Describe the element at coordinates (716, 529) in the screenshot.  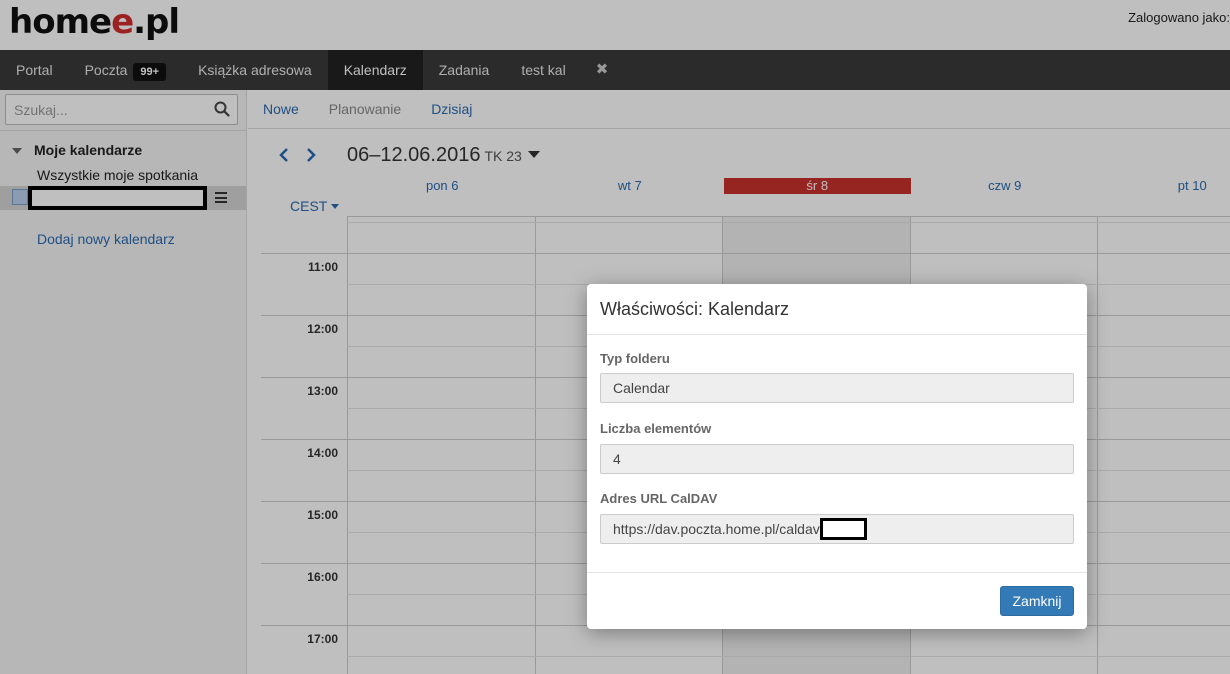
I see `caldav-url-value: https://dav.poczta.home.pl/caldav` at that location.